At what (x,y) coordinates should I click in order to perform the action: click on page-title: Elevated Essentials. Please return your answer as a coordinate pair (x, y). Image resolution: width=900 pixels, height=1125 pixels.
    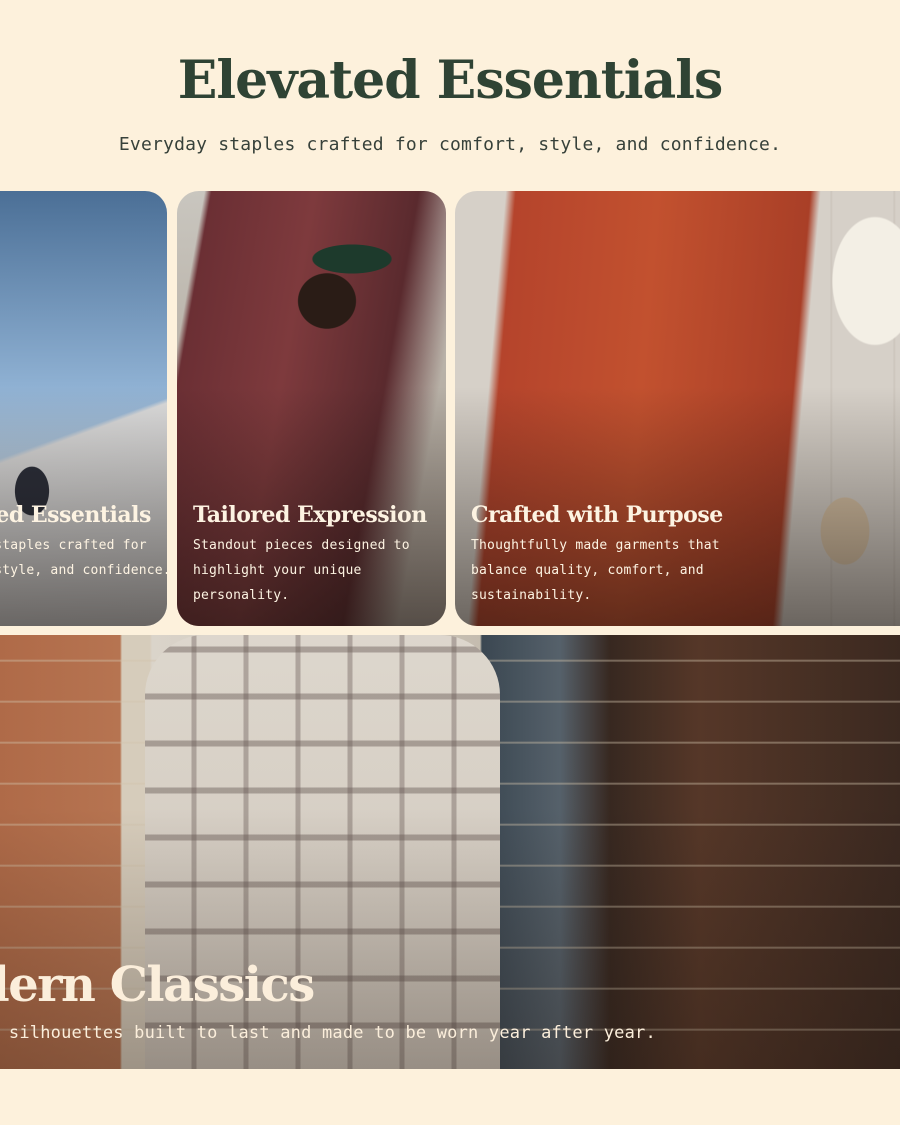
    Looking at the image, I should click on (450, 80).